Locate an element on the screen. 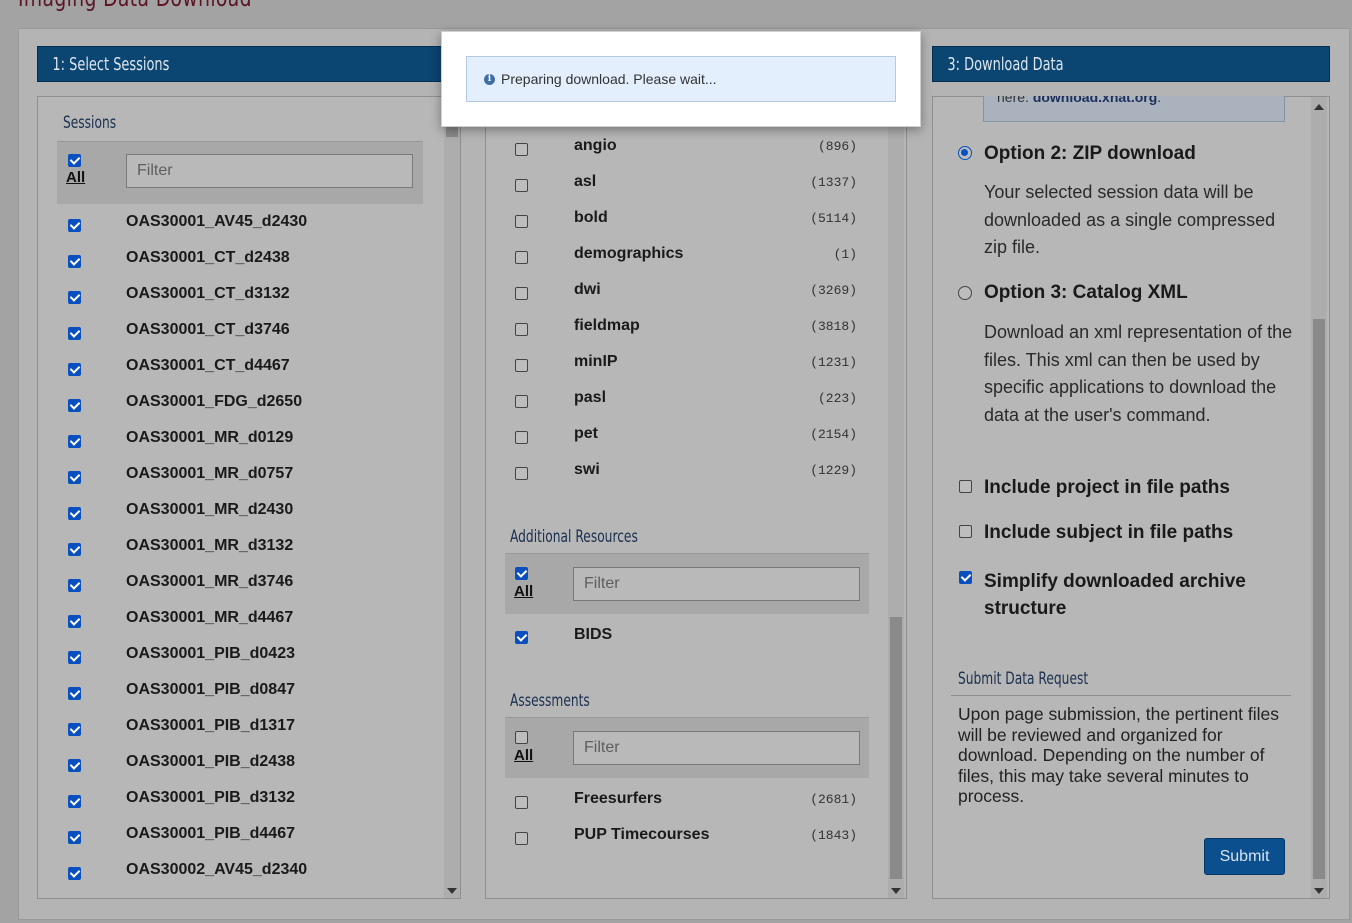  sessions-all-link: All is located at coordinates (75, 177).